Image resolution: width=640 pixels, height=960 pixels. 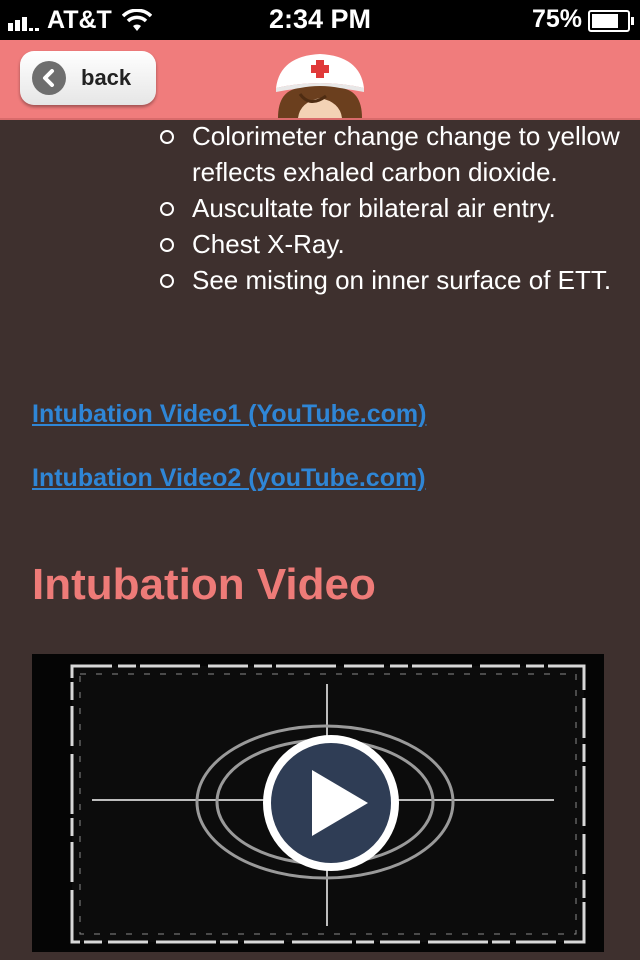 What do you see at coordinates (106, 77) in the screenshot?
I see `back-button-label: back` at bounding box center [106, 77].